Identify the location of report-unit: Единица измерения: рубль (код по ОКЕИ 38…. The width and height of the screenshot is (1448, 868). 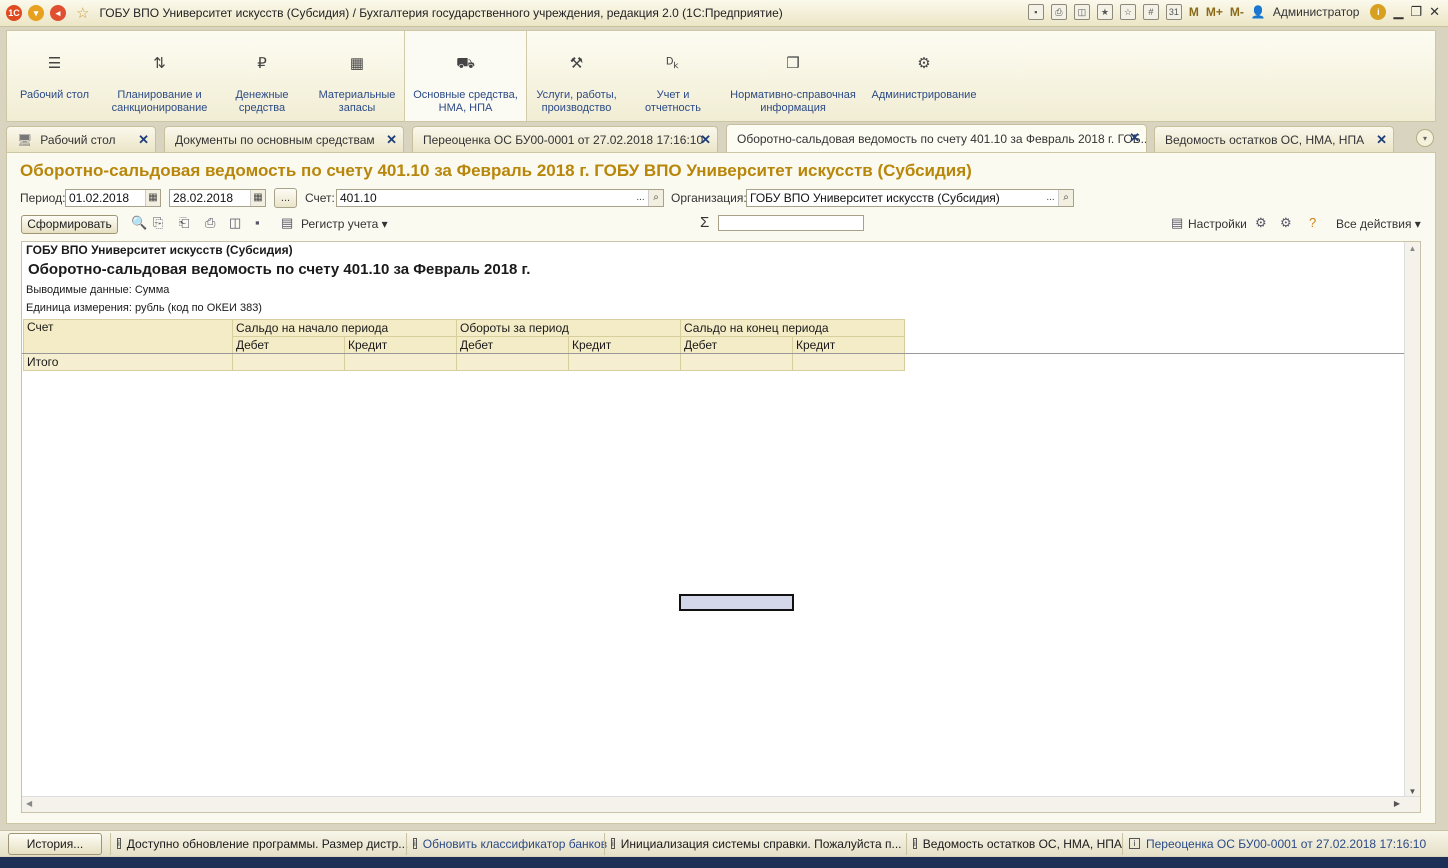
(144, 308).